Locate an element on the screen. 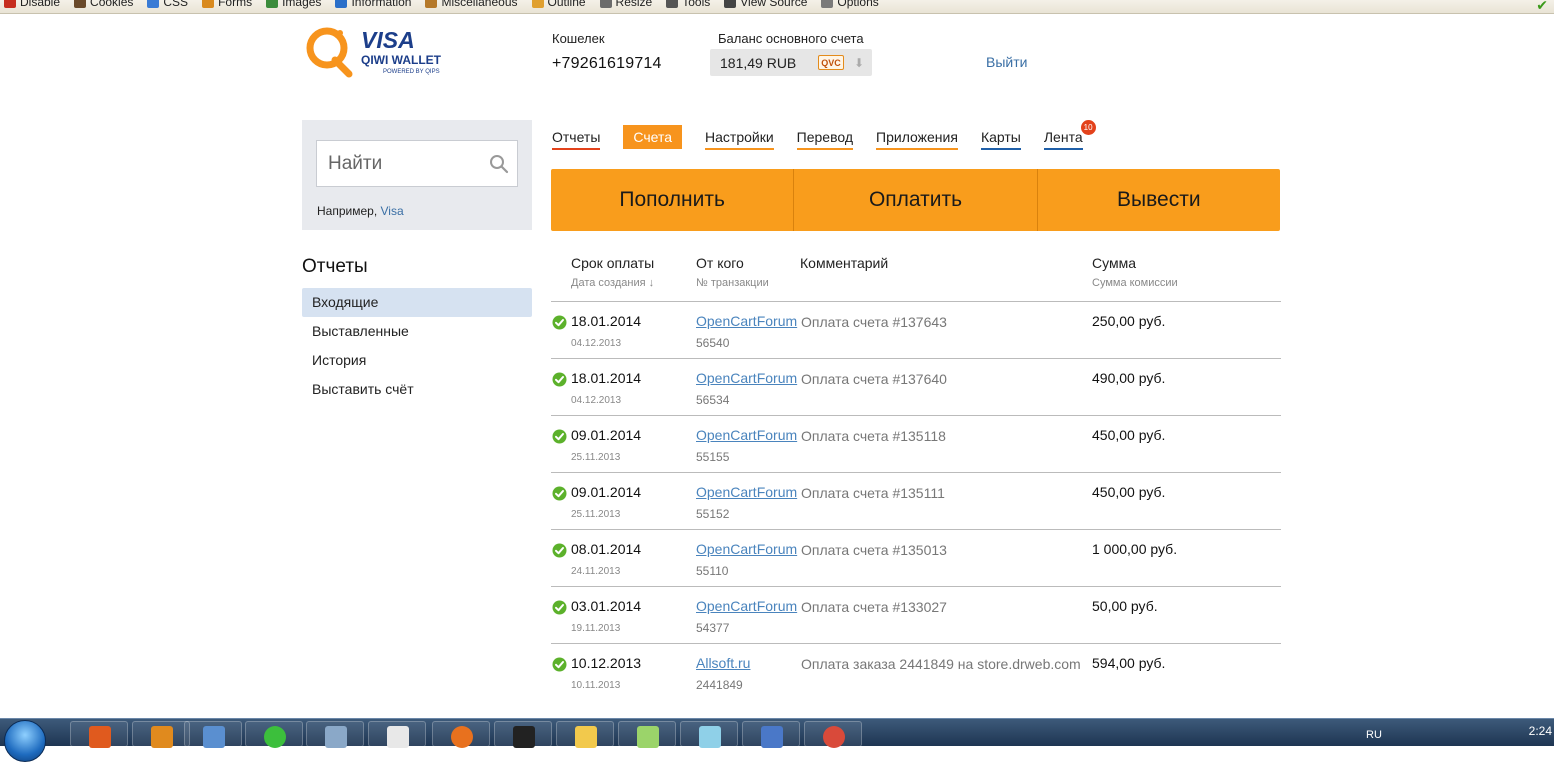 This screenshot has width=1554, height=762. action-button: Оплатить is located at coordinates (916, 200).